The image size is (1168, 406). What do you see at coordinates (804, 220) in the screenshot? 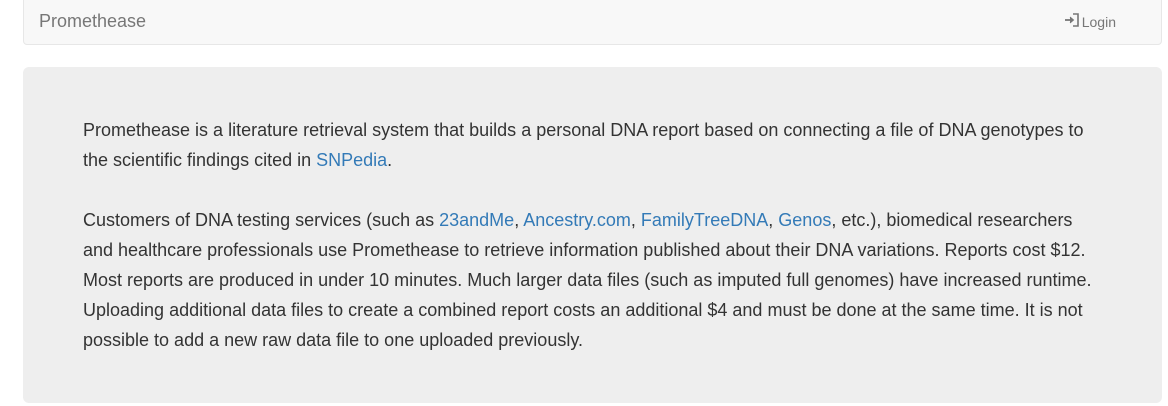
I see `genos-link: Genos` at bounding box center [804, 220].